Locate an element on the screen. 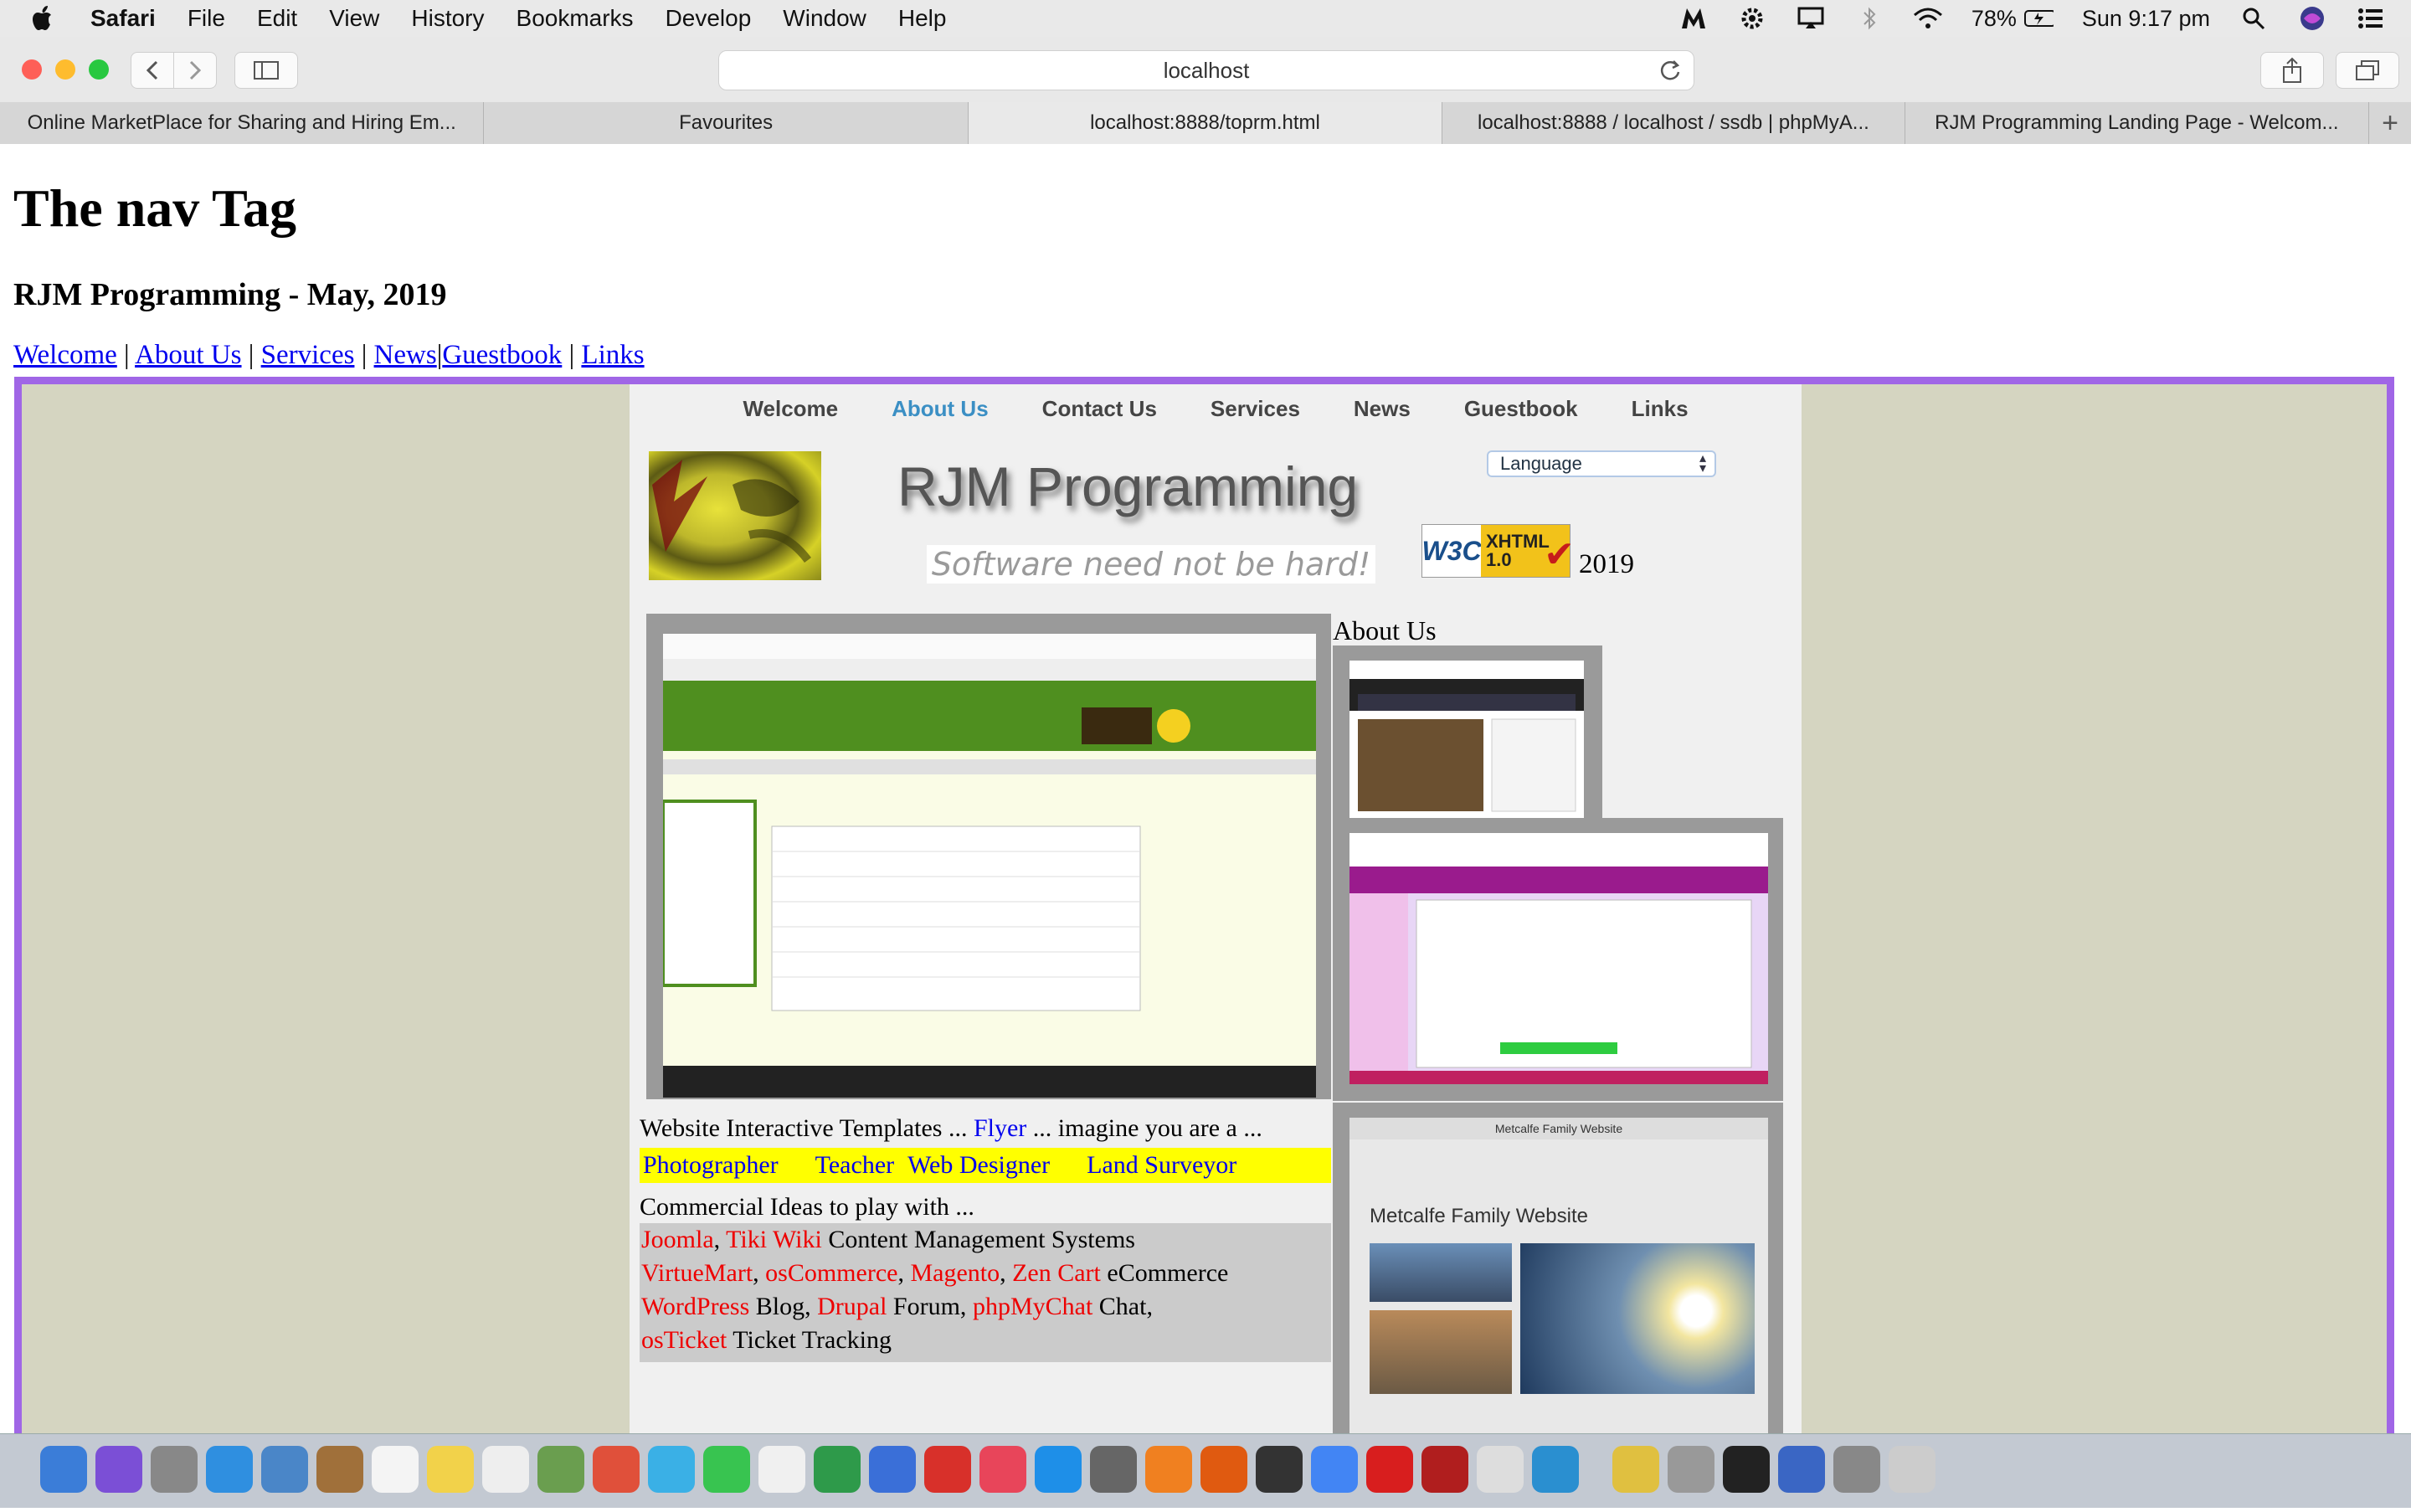 Image resolution: width=2411 pixels, height=1512 pixels. osticket-link: osTicket is located at coordinates (684, 1340).